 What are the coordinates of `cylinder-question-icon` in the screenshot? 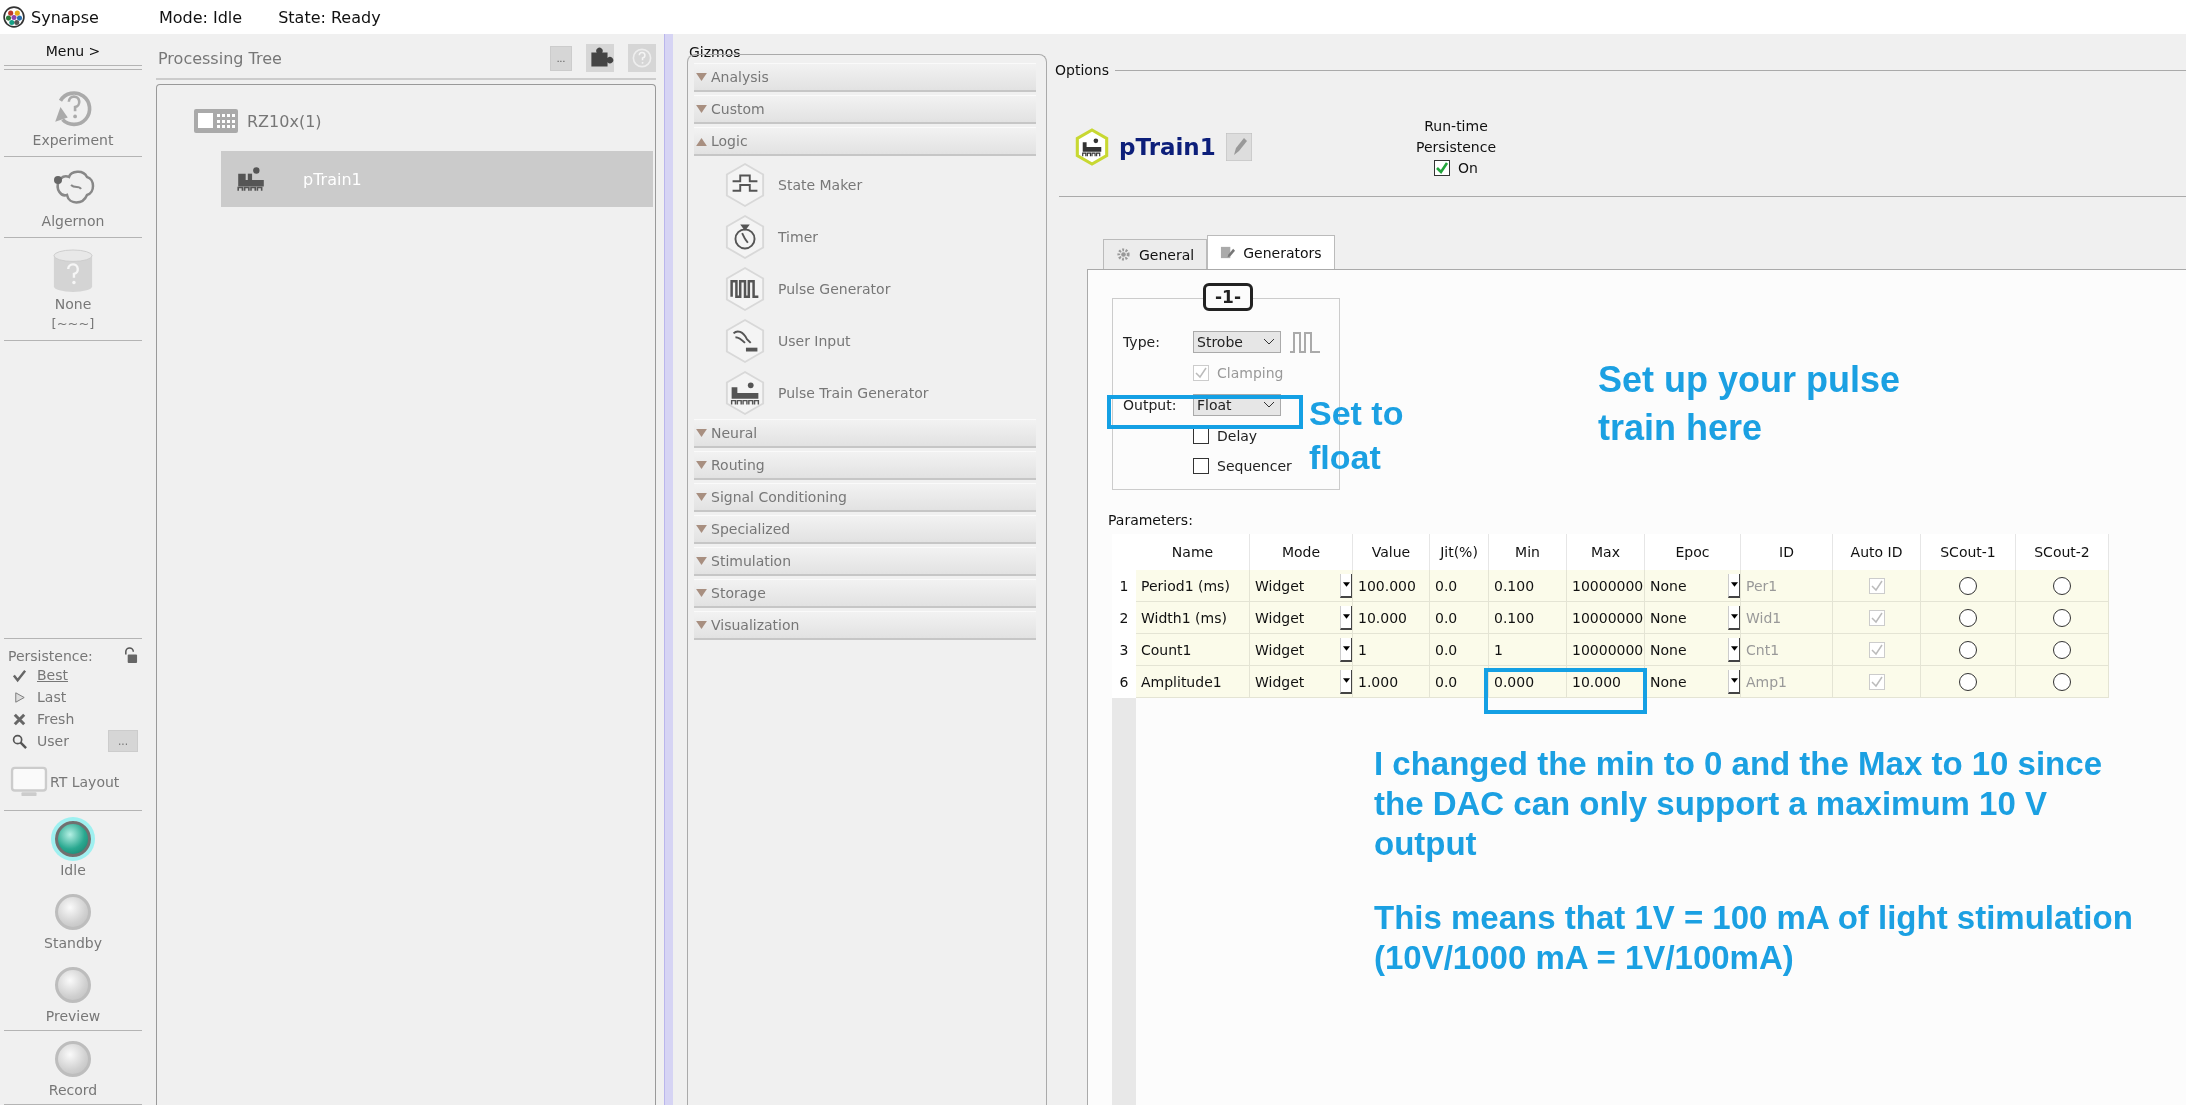 It's located at (73, 271).